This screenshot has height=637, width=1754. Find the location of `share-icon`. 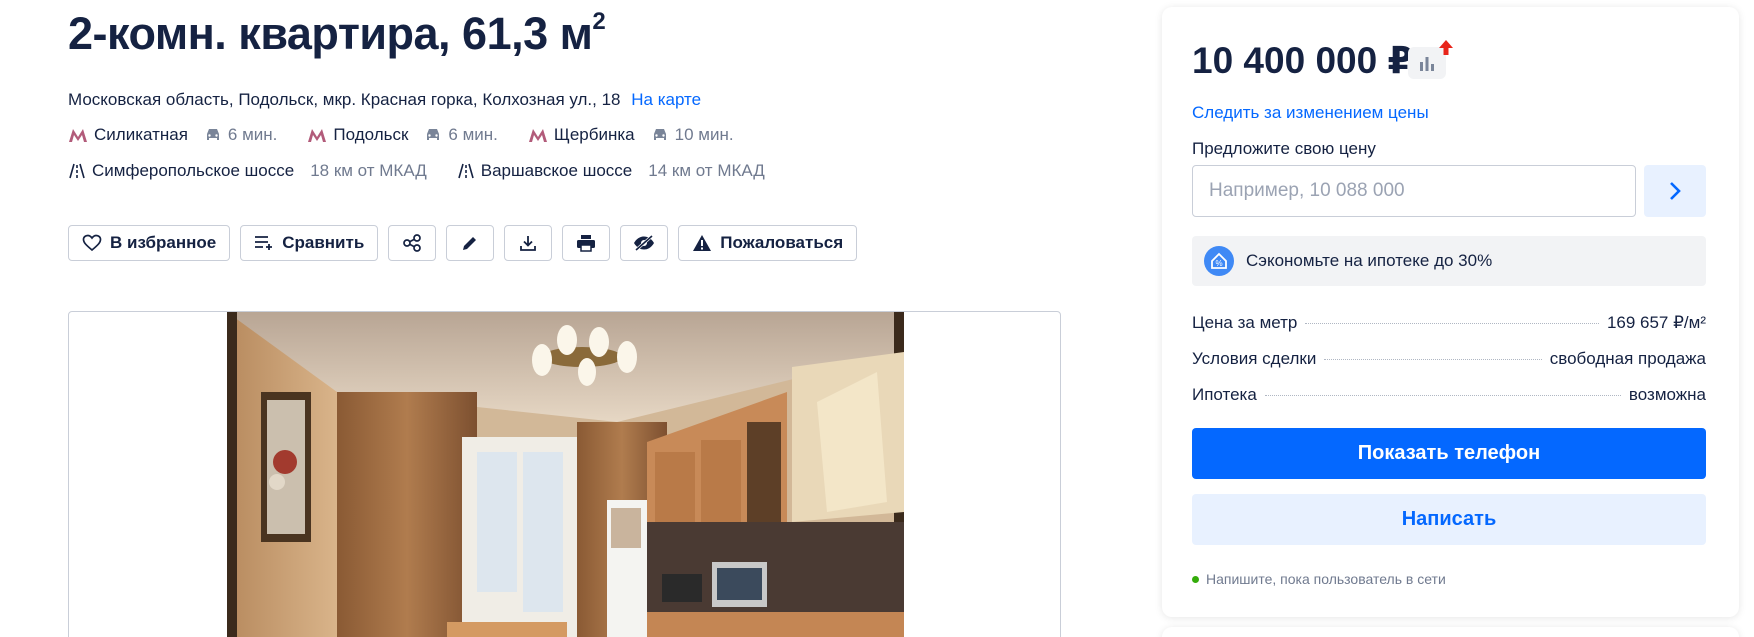

share-icon is located at coordinates (412, 243).